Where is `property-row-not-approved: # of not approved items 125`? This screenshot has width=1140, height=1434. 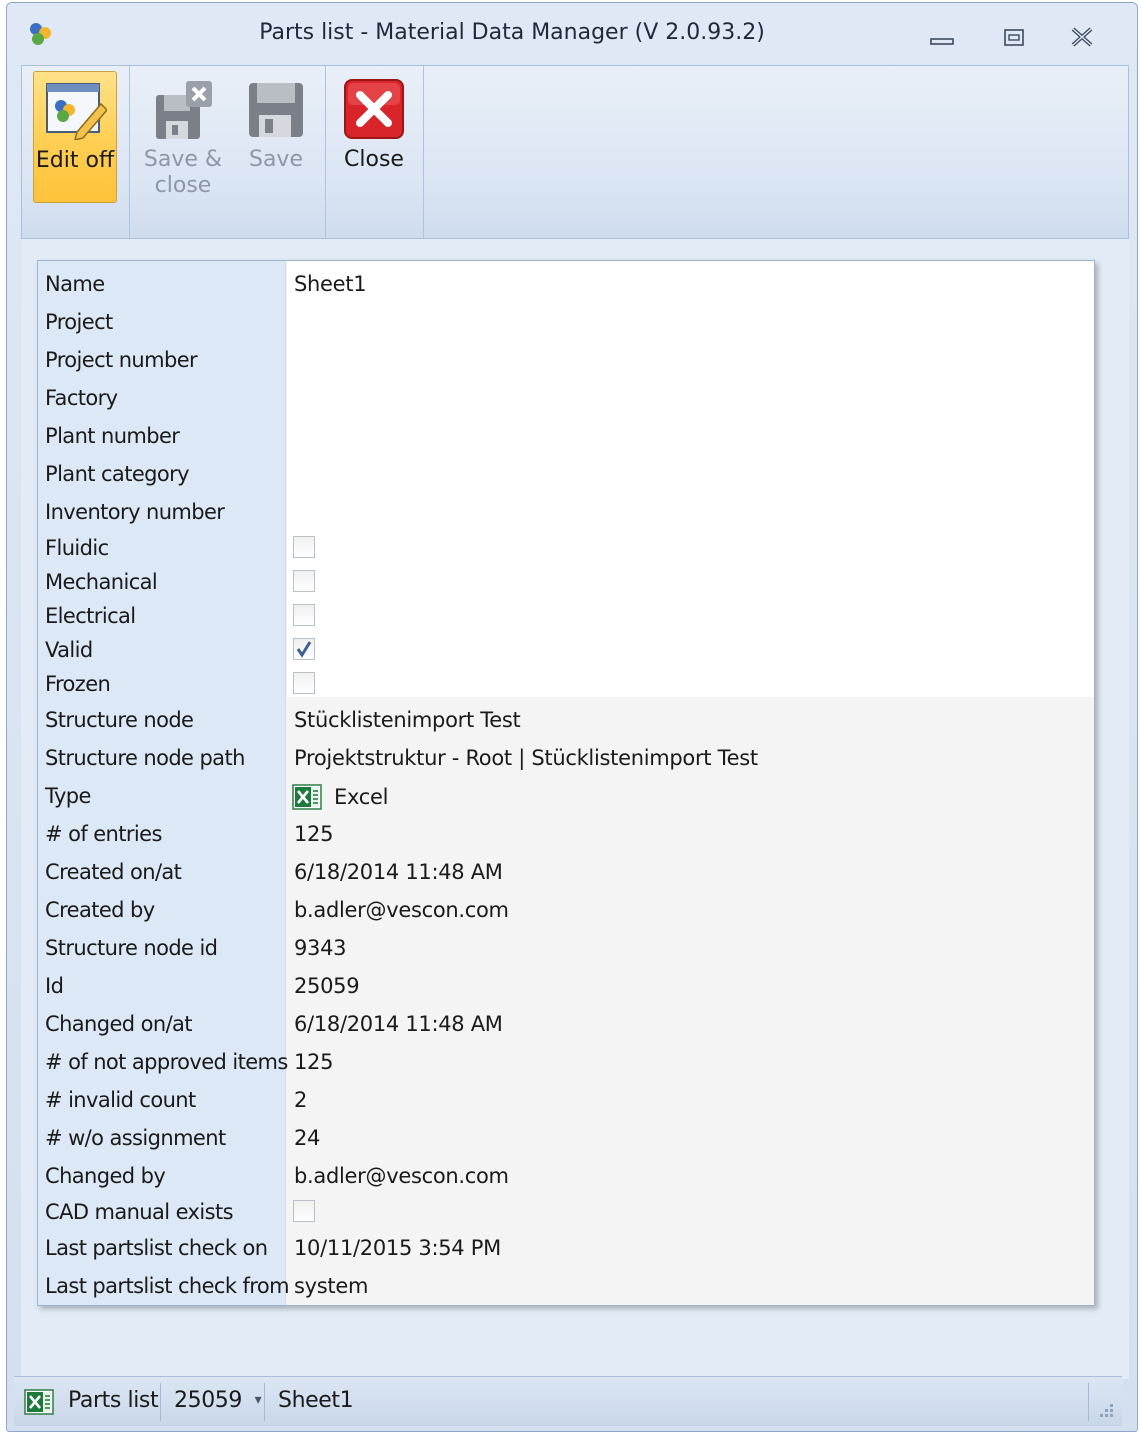
property-row-not-approved: # of not approved items 125 is located at coordinates (566, 1062).